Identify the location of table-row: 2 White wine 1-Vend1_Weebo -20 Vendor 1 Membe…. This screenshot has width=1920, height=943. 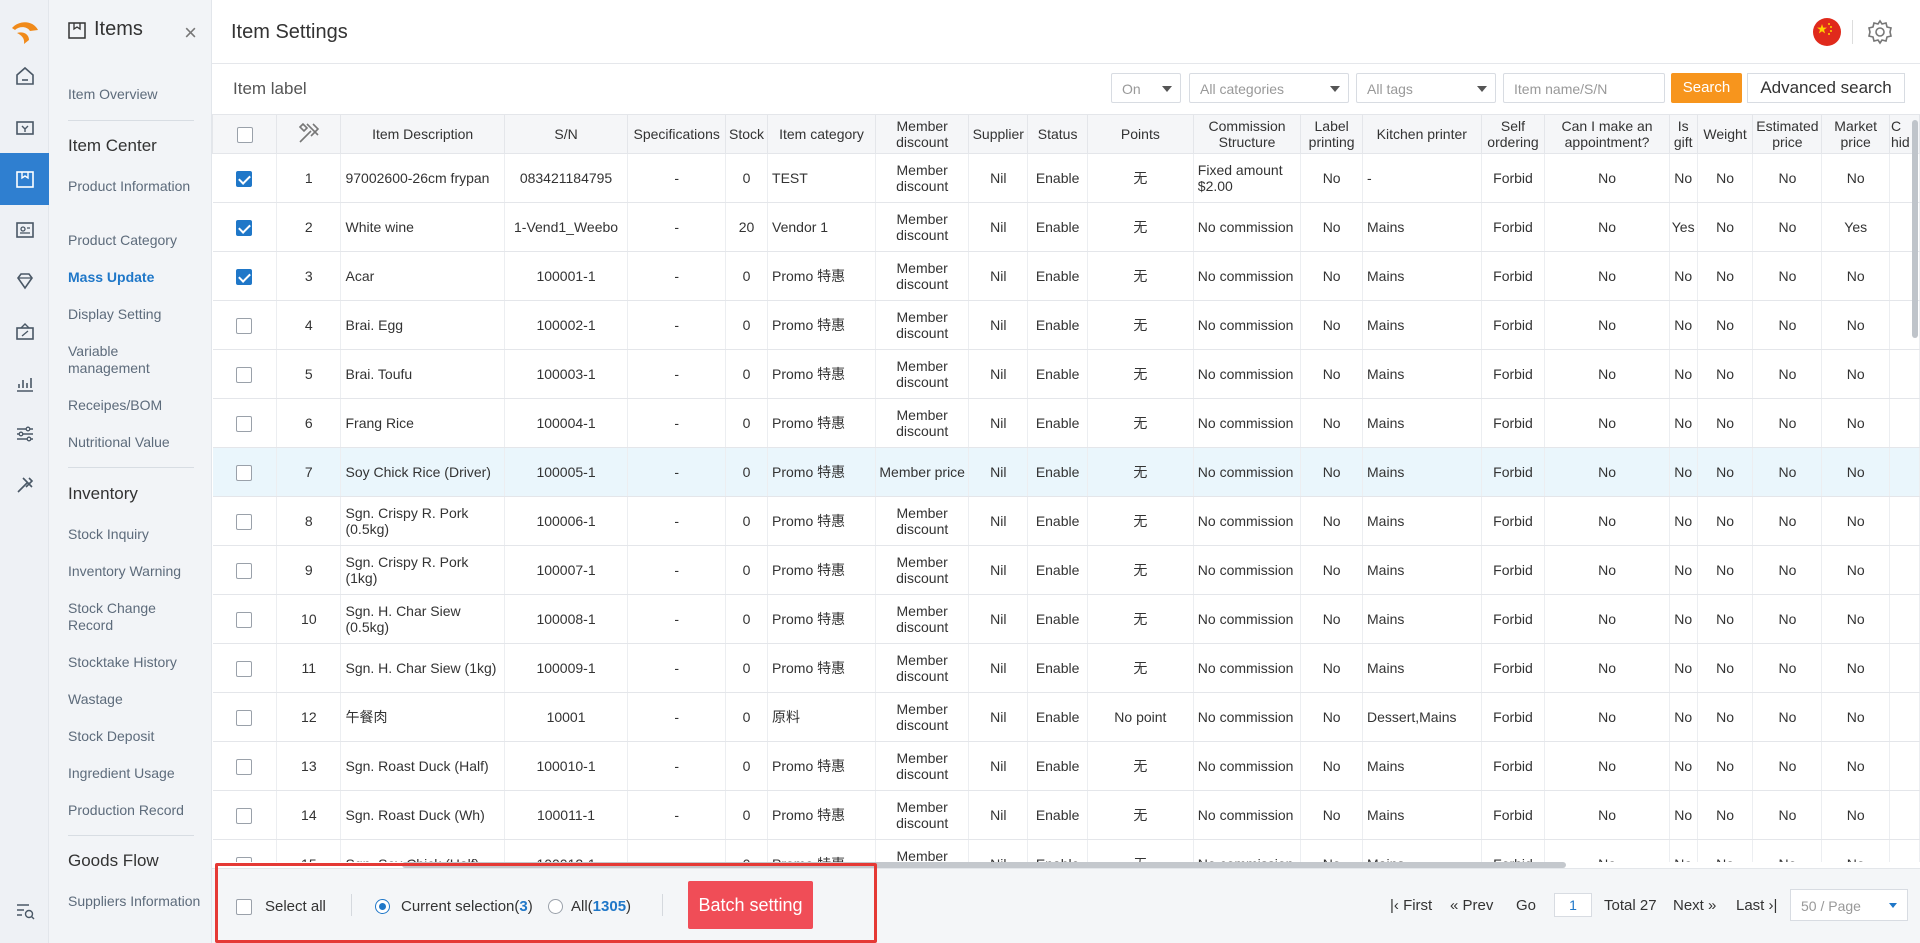
(1066, 227).